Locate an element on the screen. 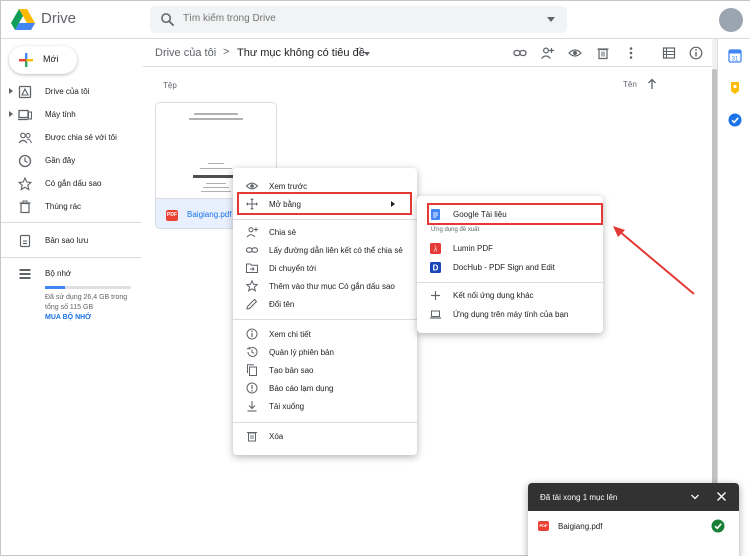 Image resolution: width=750 pixels, height=556 pixels. menu-item-add-starred: Thêm vào thư mục Có gắn dấu sao is located at coordinates (325, 286).